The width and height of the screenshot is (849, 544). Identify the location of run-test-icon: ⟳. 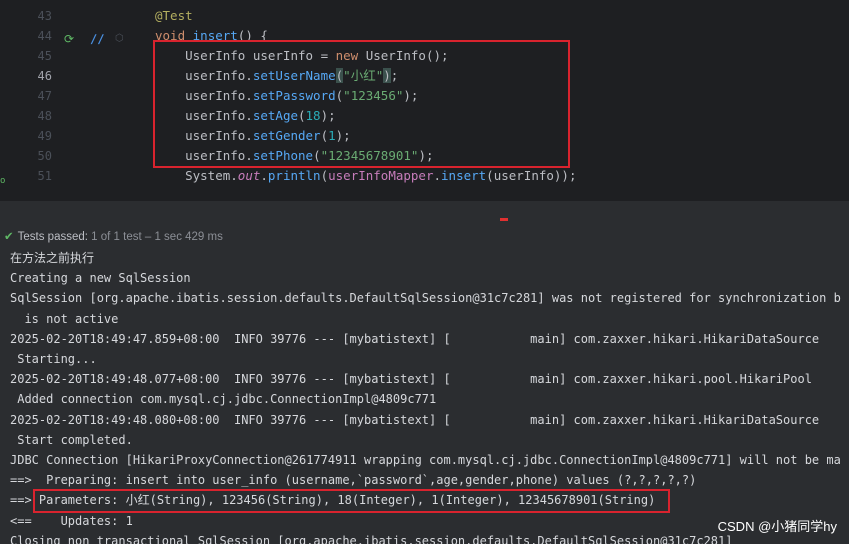
(69, 39).